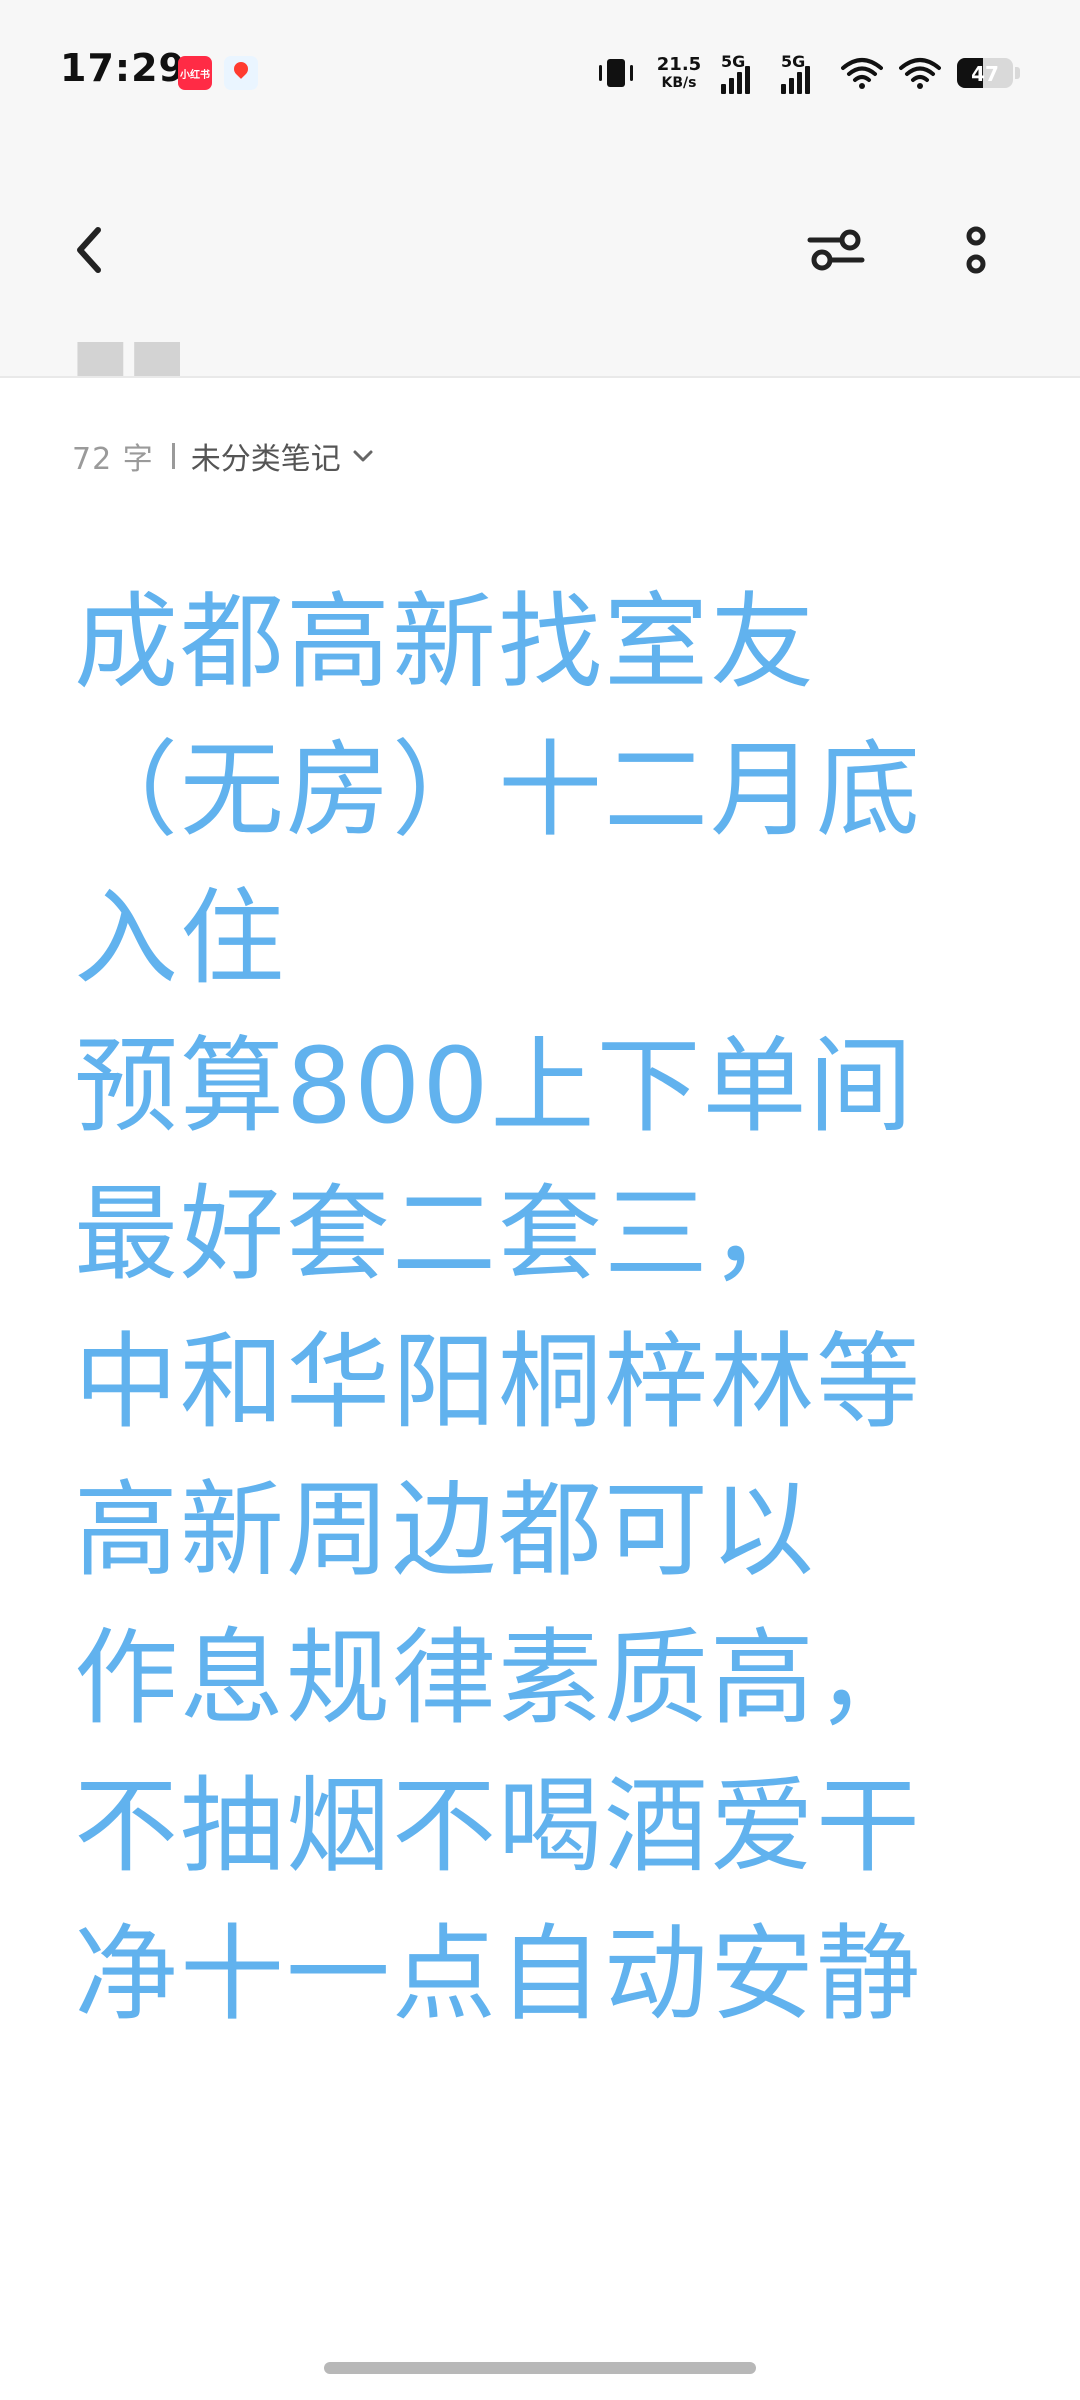 This screenshot has height=2400, width=1080. I want to click on note-line: 作息规律素质高，, so click(498, 1678).